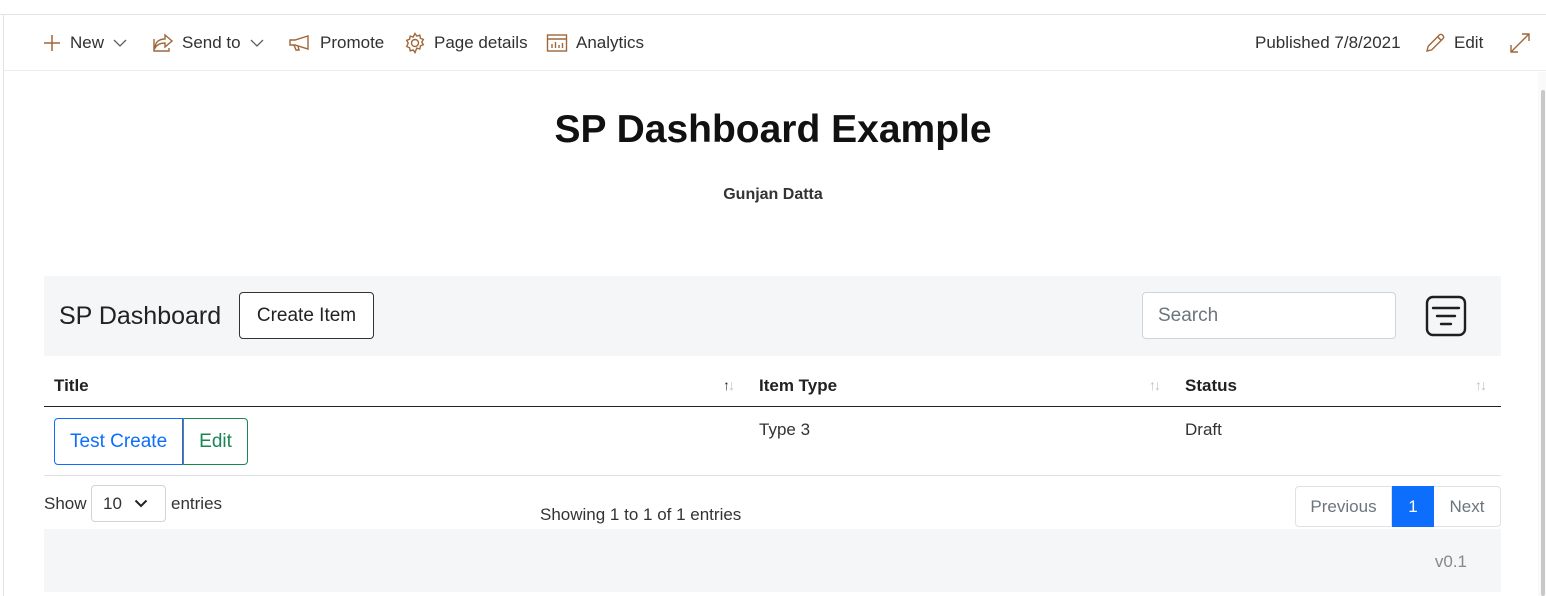  I want to click on promote-label: Promote, so click(352, 42).